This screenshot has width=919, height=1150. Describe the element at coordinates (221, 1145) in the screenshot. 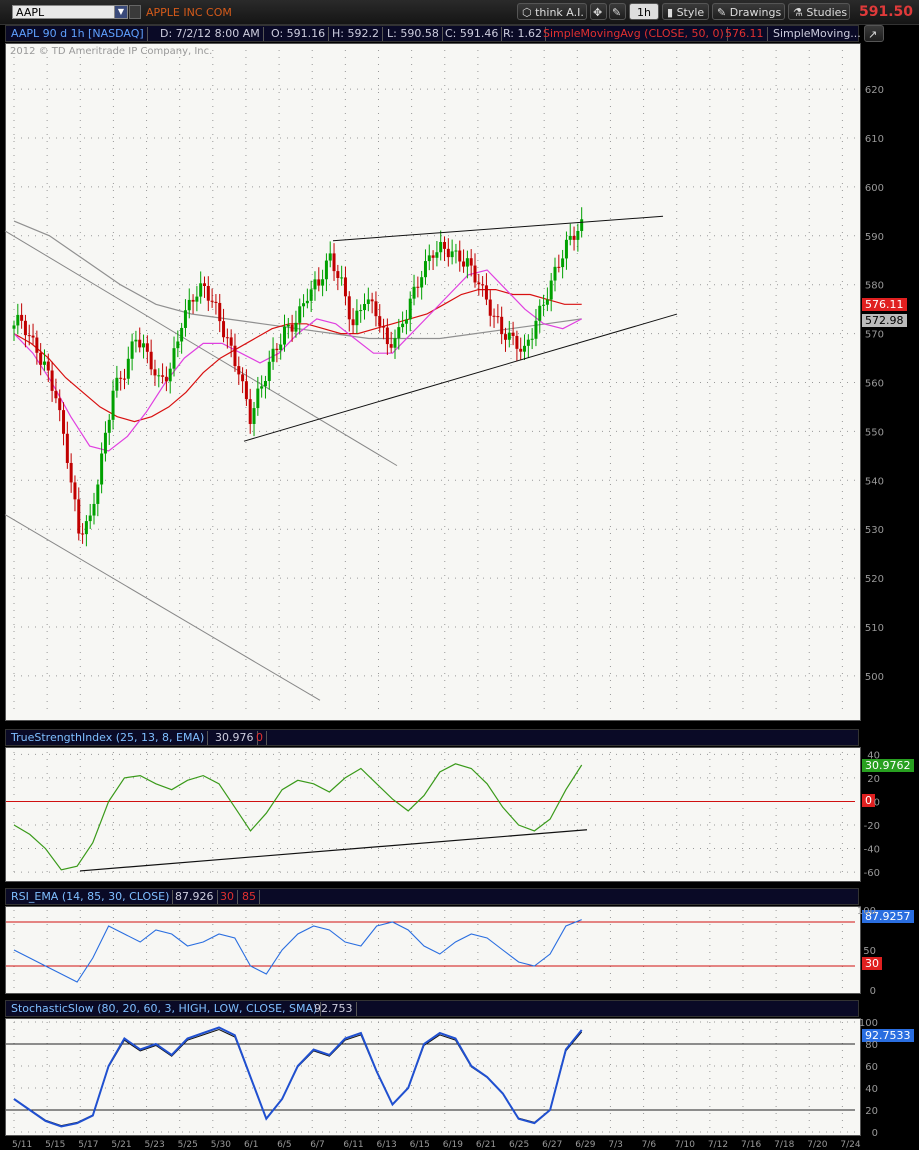

I see `x-axis-label: 5/30` at that location.